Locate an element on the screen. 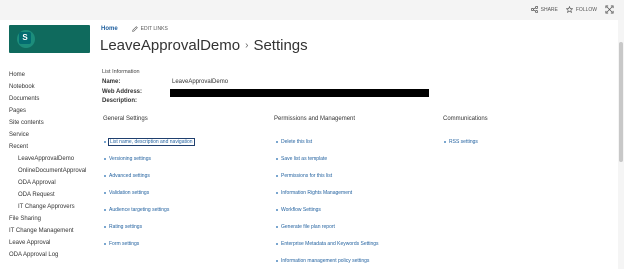 The image size is (624, 269). nav-item-documents: Documents is located at coordinates (53, 99).